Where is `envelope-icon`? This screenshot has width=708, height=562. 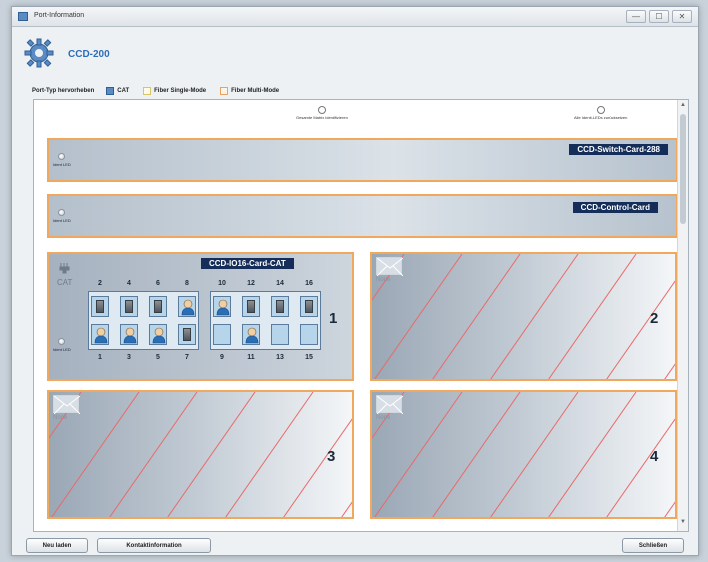
envelope-icon is located at coordinates (390, 405).